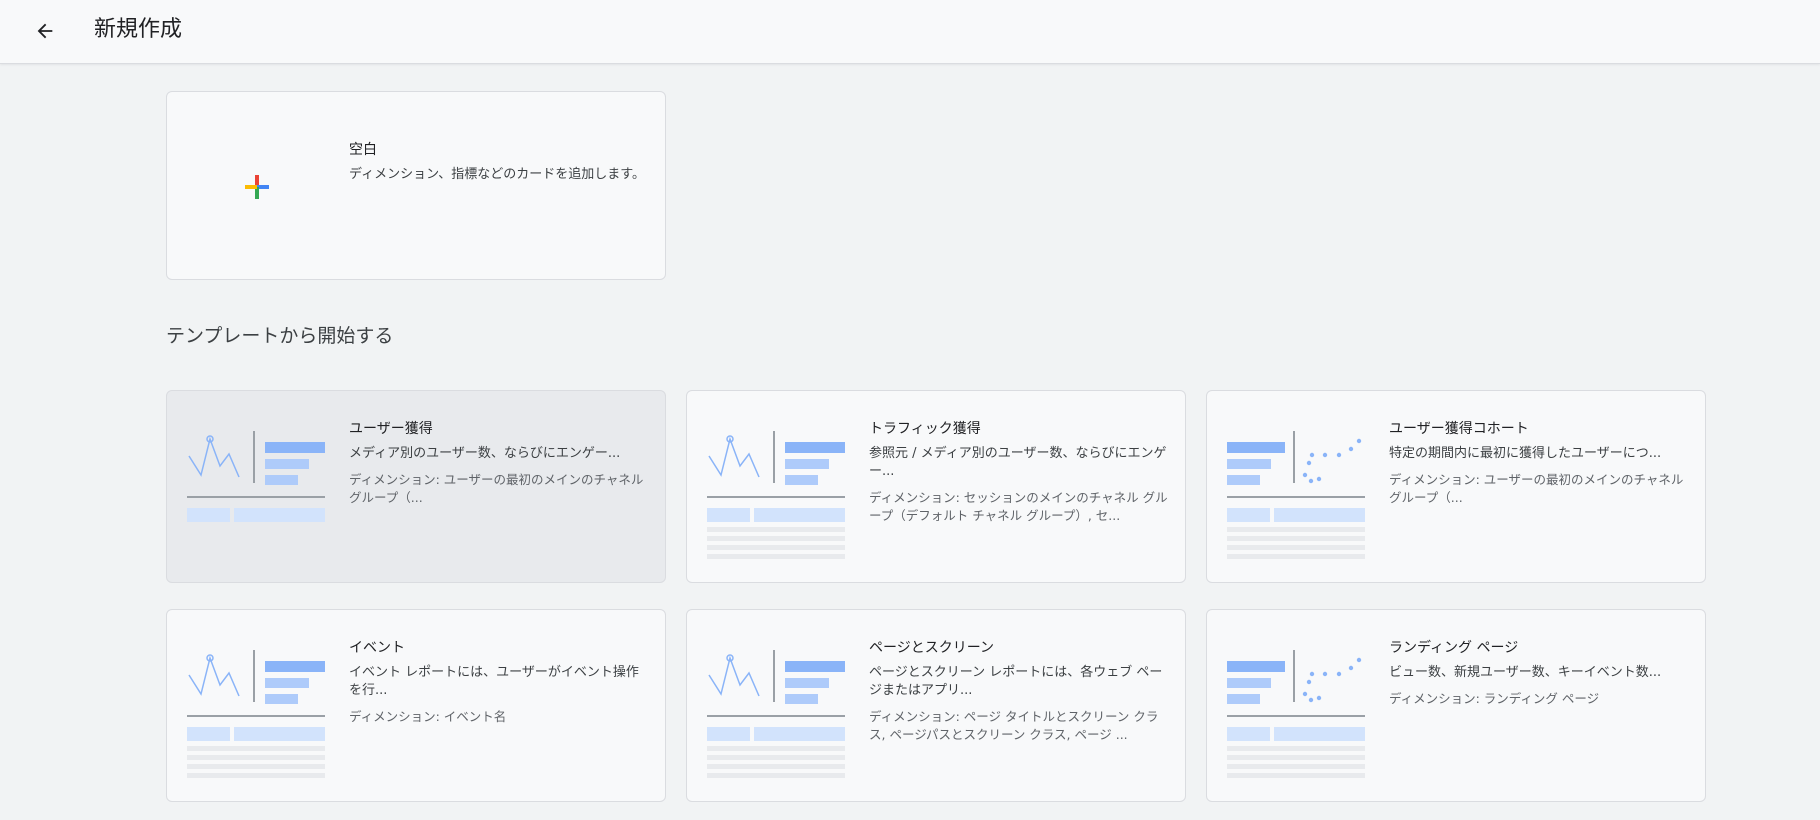 The width and height of the screenshot is (1820, 820). What do you see at coordinates (428, 716) in the screenshot?
I see `template-dimensions: ディメンション: イベント名` at bounding box center [428, 716].